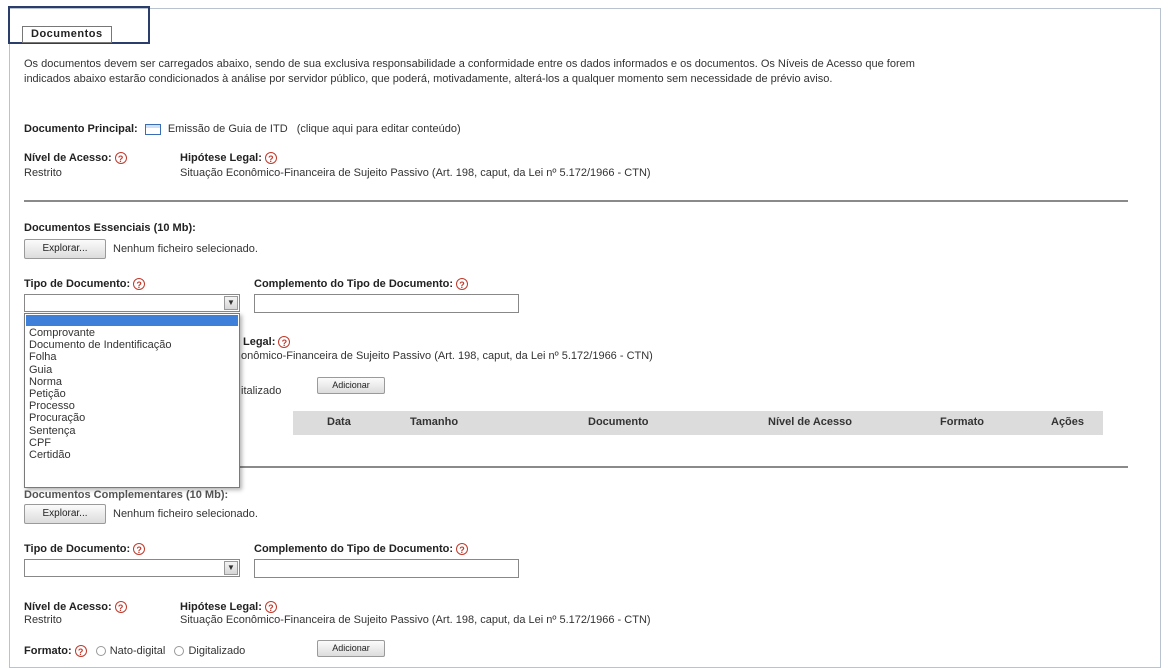  Describe the element at coordinates (339, 422) in the screenshot. I see `column-header-data: Data` at that location.